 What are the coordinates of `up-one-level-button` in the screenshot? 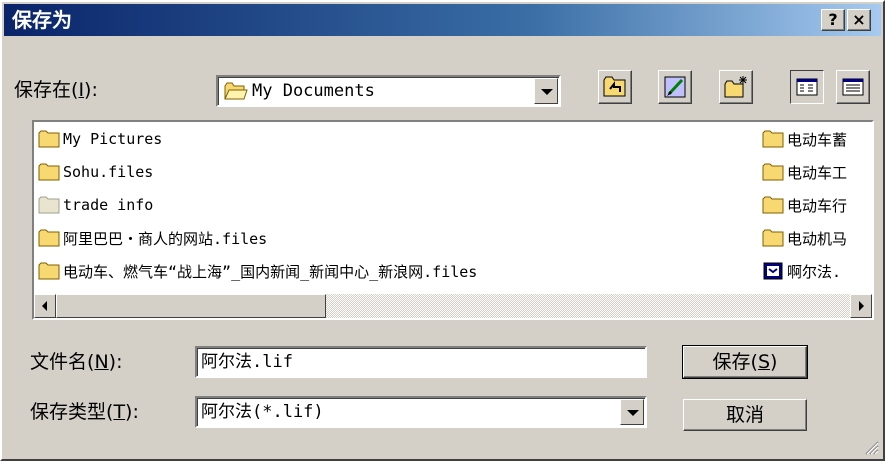 It's located at (615, 87).